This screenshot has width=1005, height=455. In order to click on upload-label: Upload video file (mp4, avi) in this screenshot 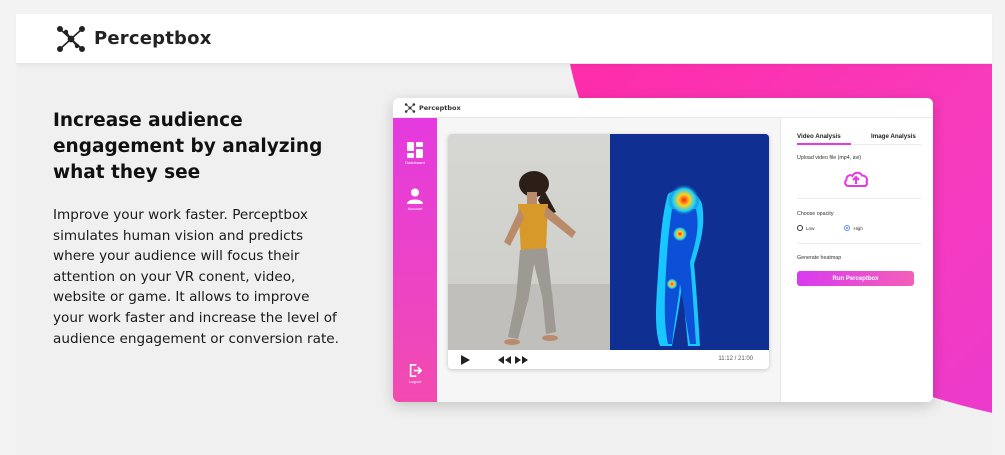, I will do `click(829, 158)`.